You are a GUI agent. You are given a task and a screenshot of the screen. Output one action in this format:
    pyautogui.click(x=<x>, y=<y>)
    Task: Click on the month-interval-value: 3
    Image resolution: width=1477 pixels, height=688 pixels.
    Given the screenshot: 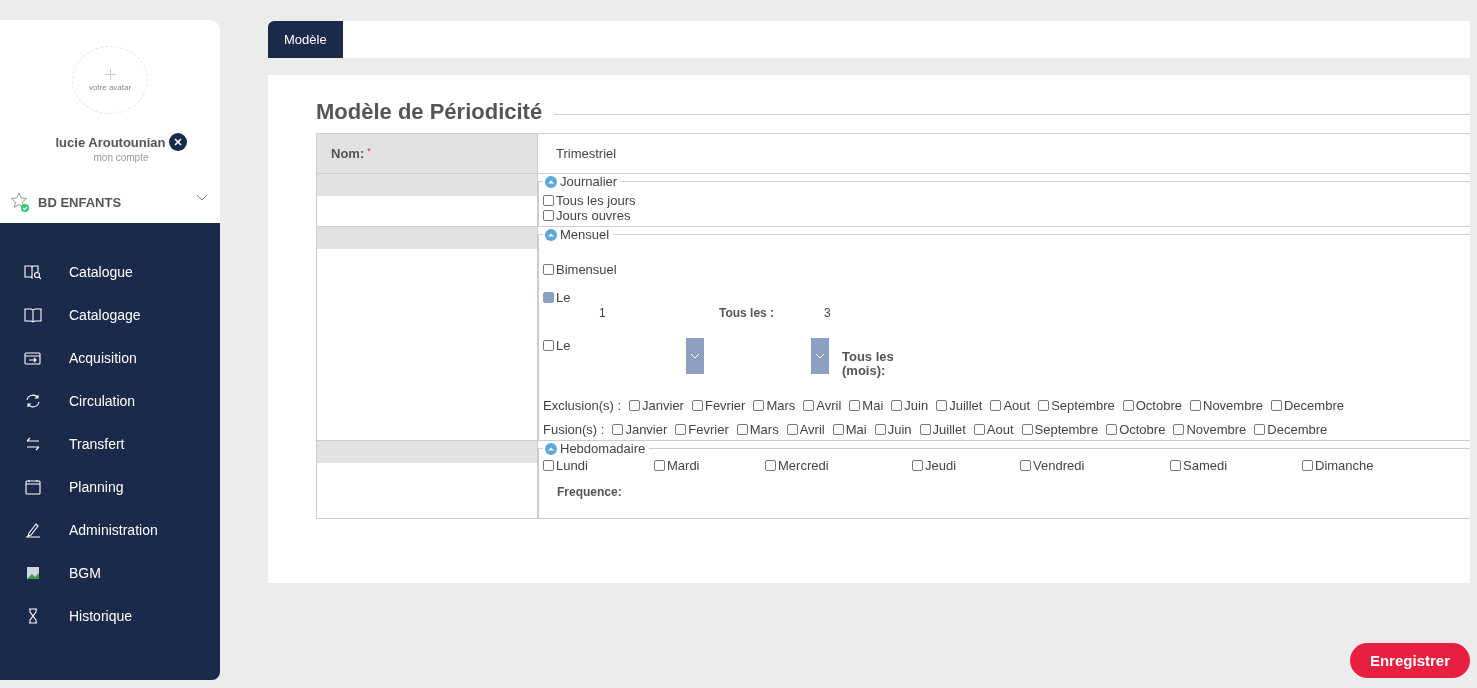 What is the action you would take?
    pyautogui.click(x=827, y=313)
    